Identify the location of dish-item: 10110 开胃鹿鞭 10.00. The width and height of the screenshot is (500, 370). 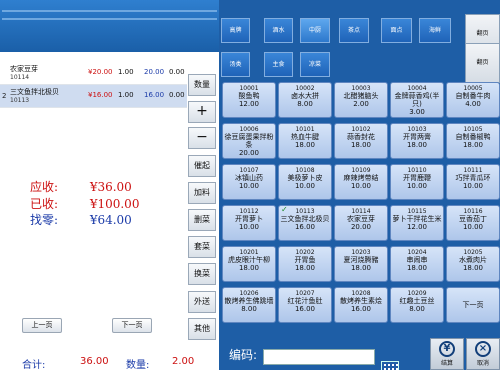
(417, 182).